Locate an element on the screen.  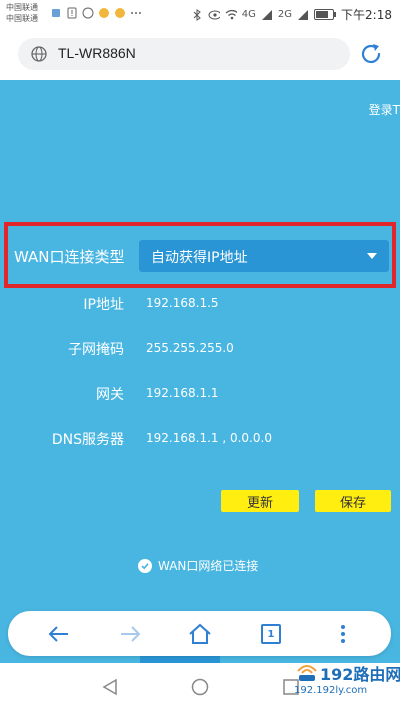
wan-connection-type-label: WAN口连接类型 is located at coordinates (69, 257).